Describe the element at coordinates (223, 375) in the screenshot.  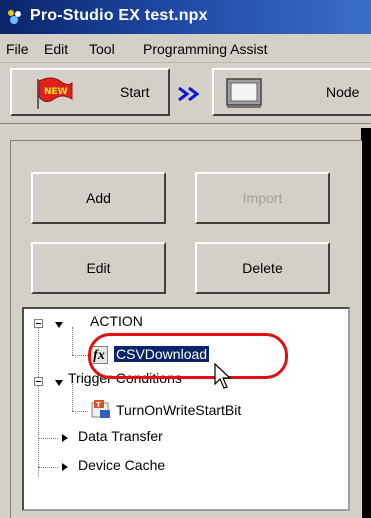
I see `mouse-cursor-icon` at that location.